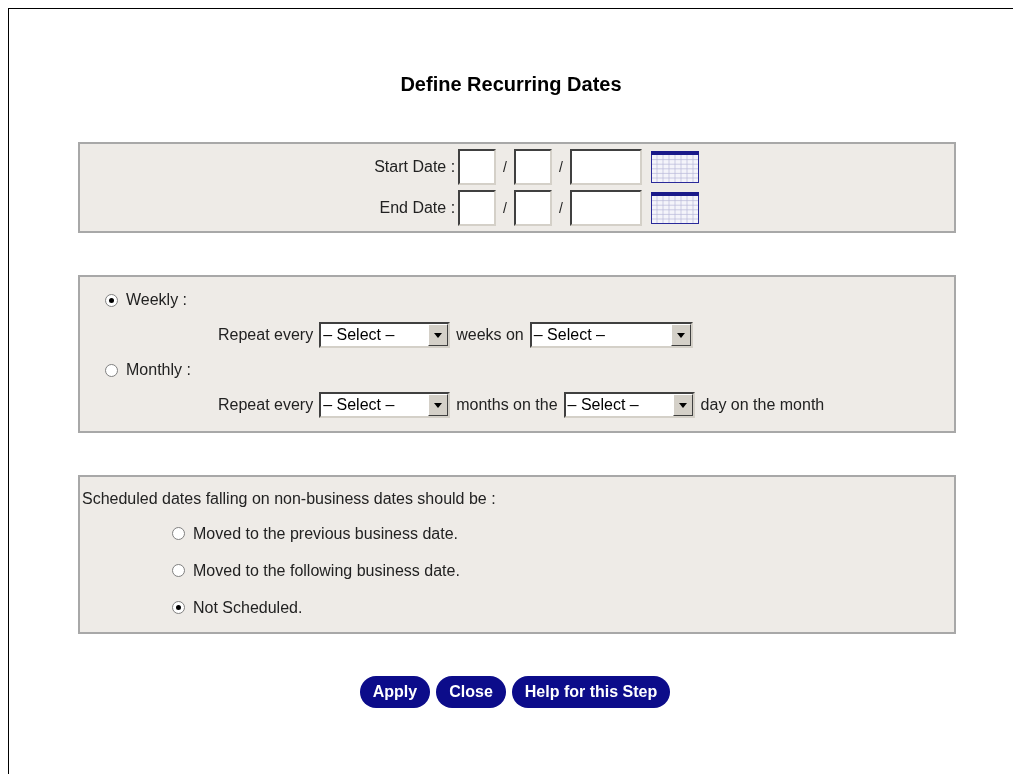  I want to click on field-label: weeks on, so click(490, 335).